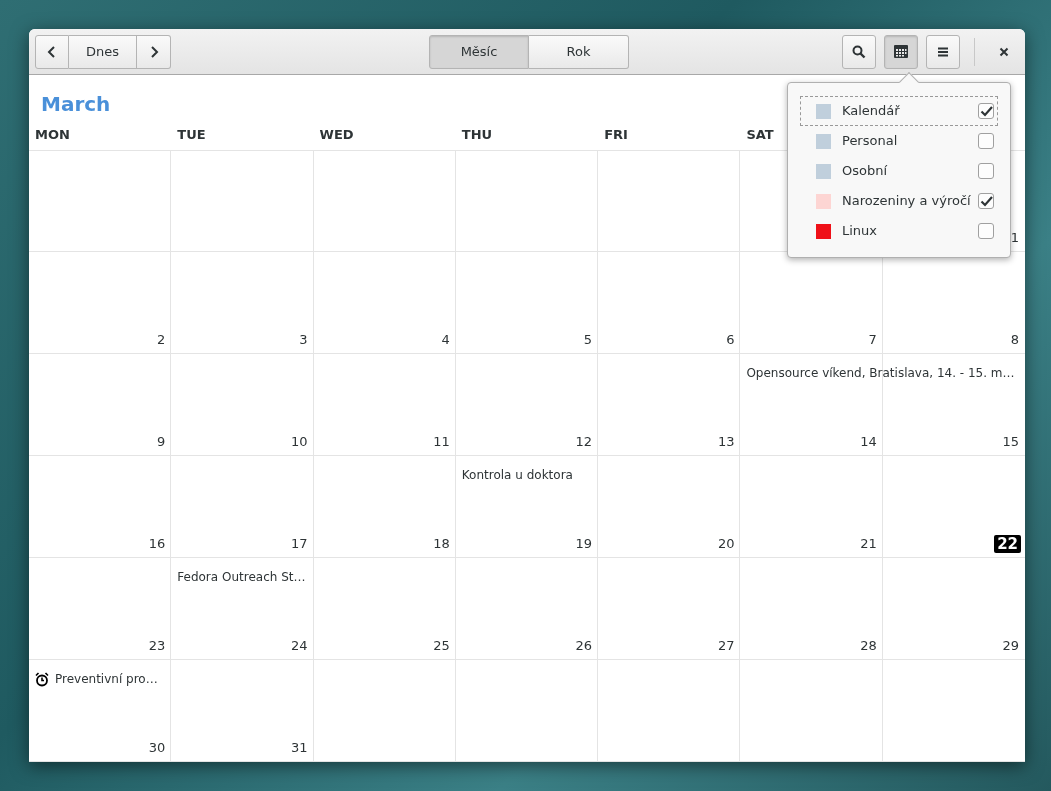  Describe the element at coordinates (445, 340) in the screenshot. I see `day-number: 4` at that location.